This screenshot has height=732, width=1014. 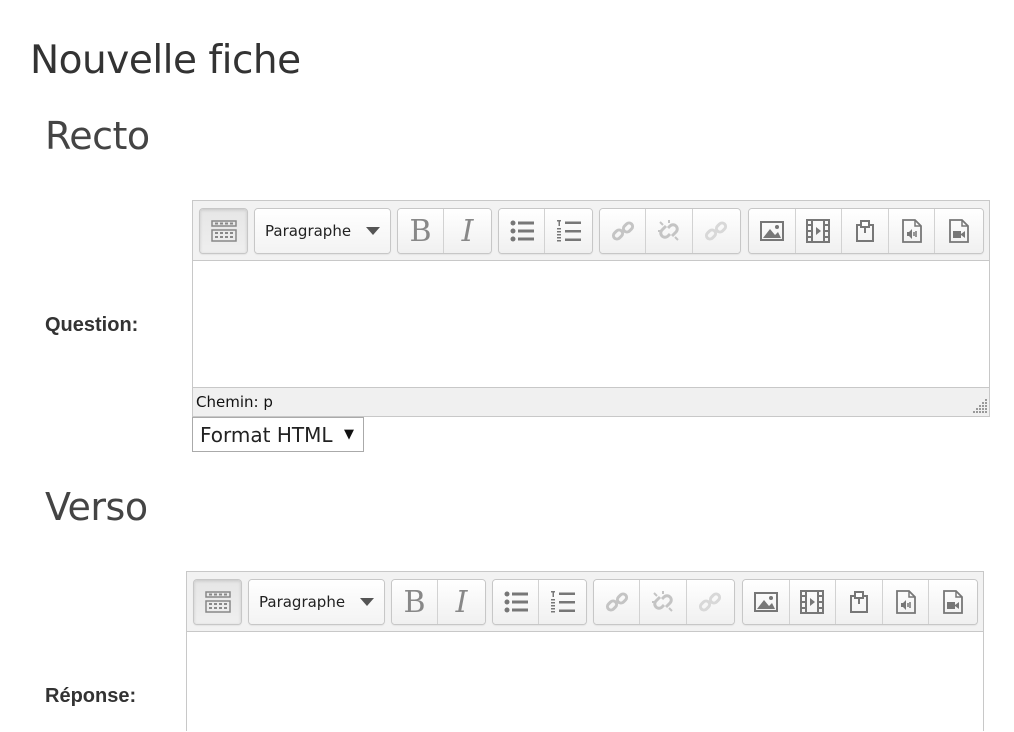 I want to click on text-format-value: Format HTML, so click(x=266, y=434).